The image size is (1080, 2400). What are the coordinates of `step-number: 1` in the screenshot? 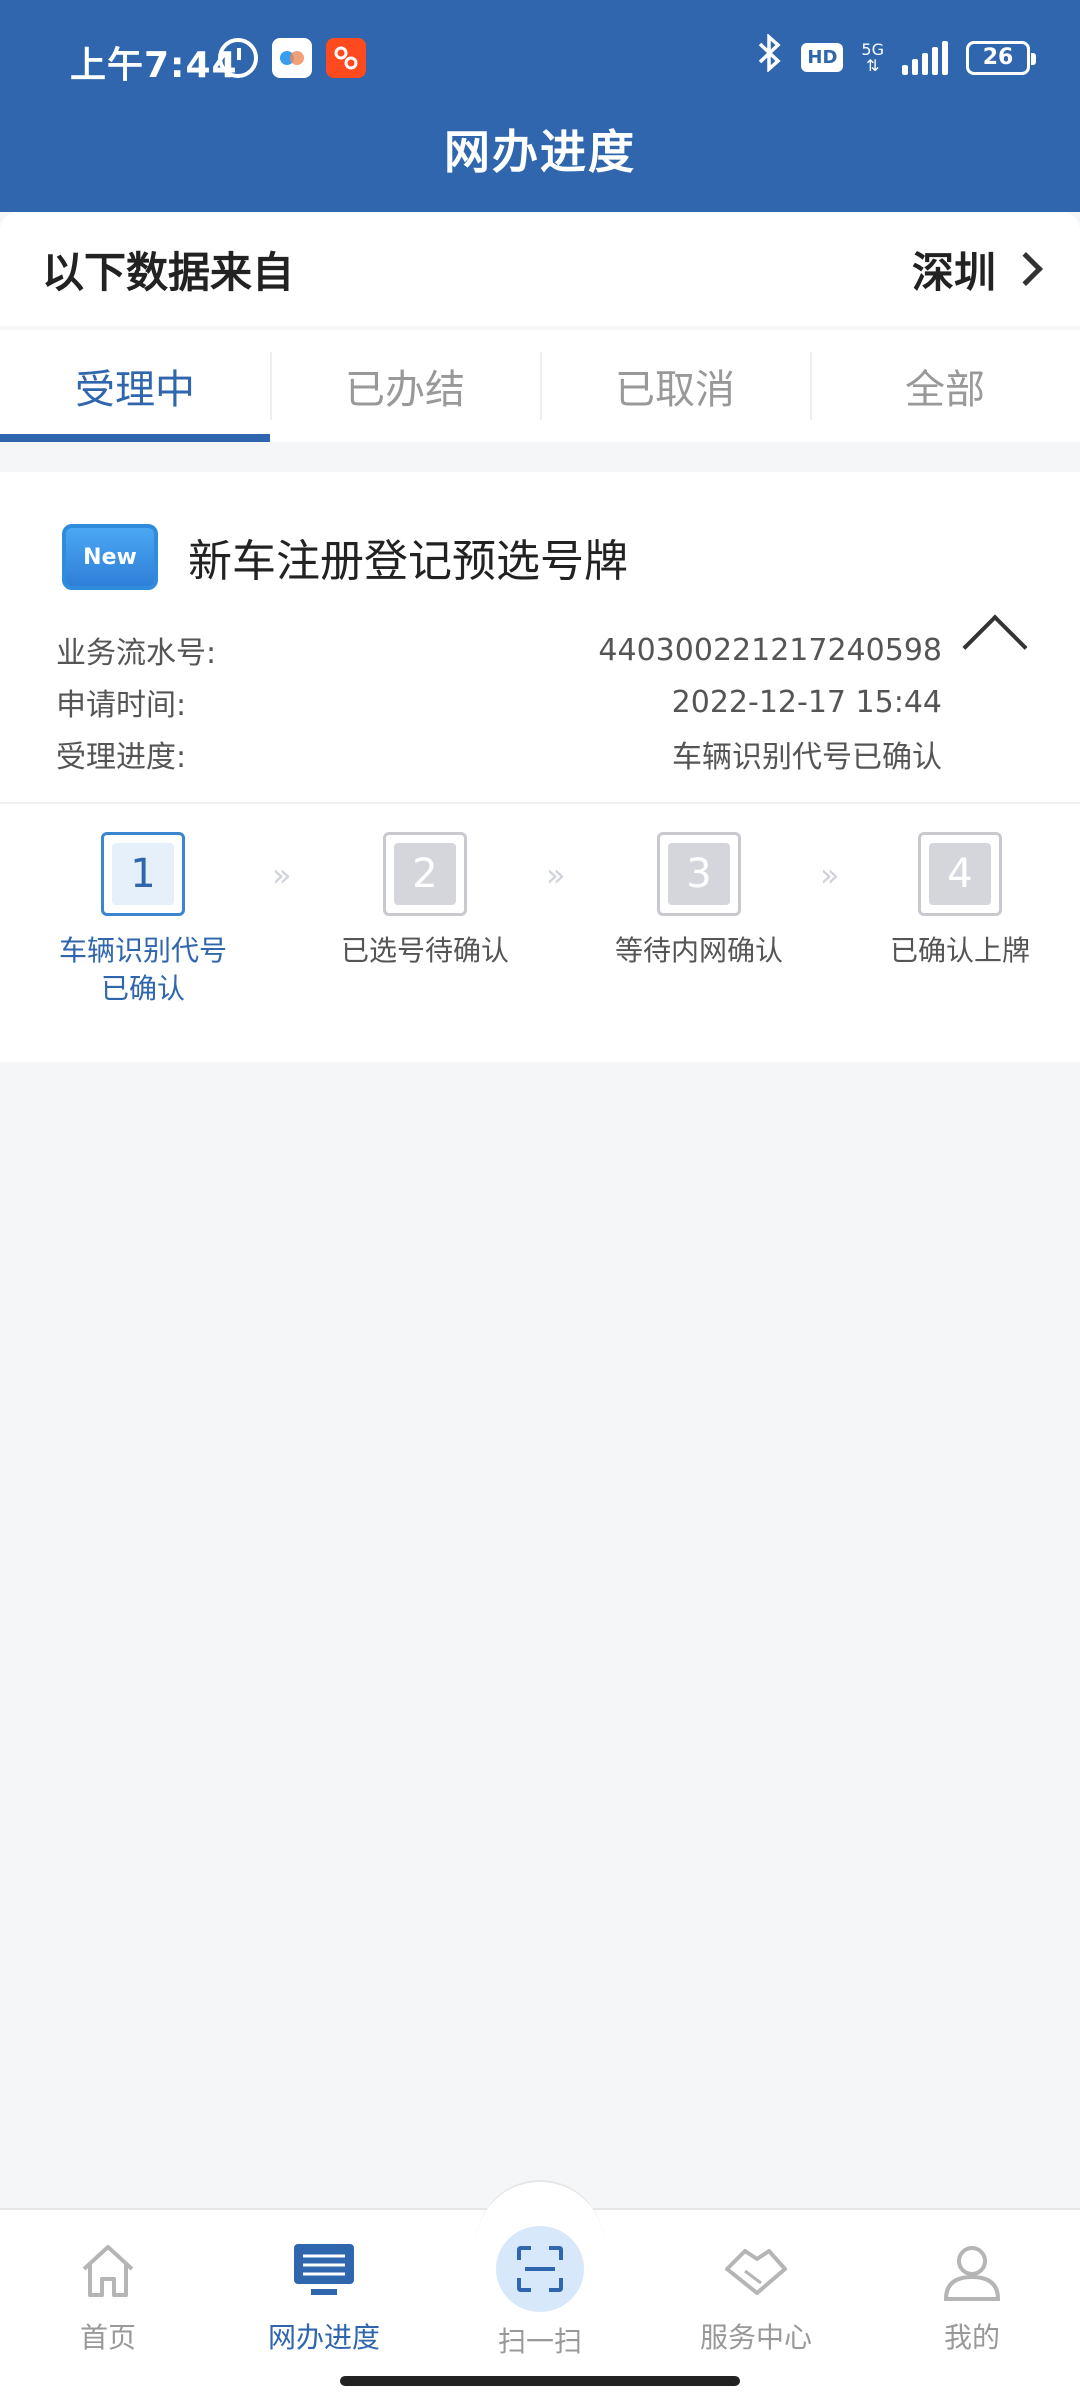 It's located at (143, 874).